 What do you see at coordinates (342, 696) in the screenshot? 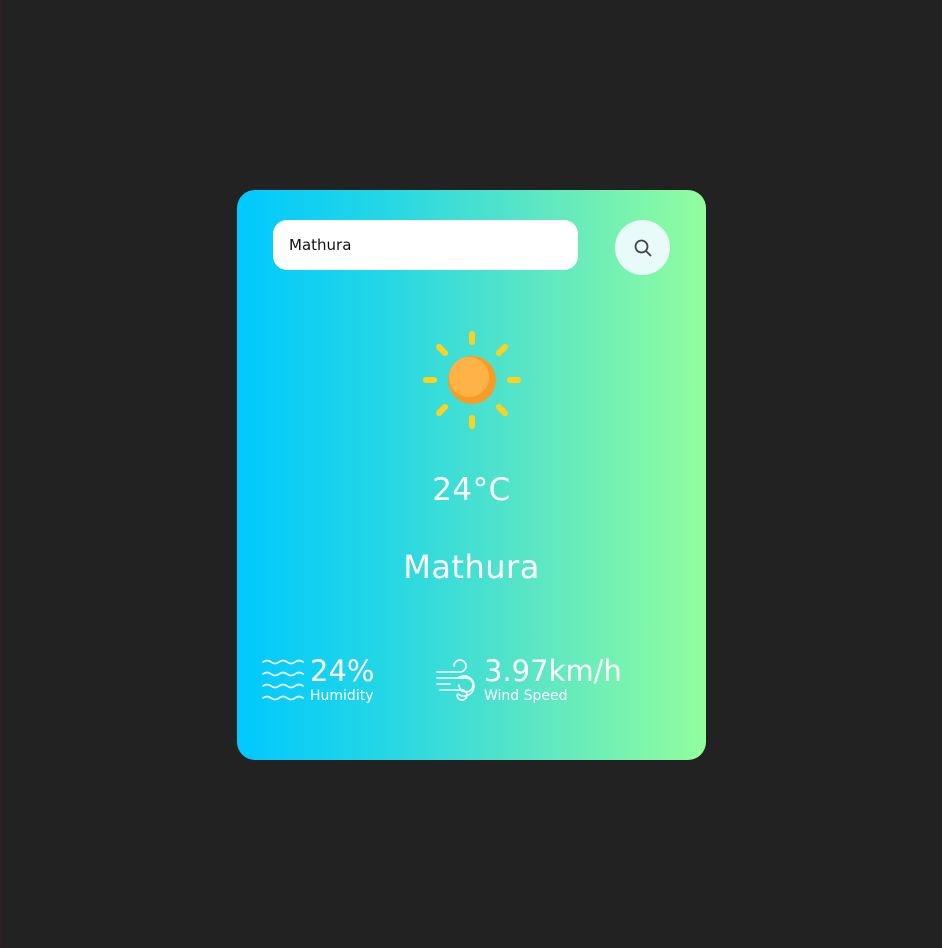
I see `humidity-label: Humidity` at bounding box center [342, 696].